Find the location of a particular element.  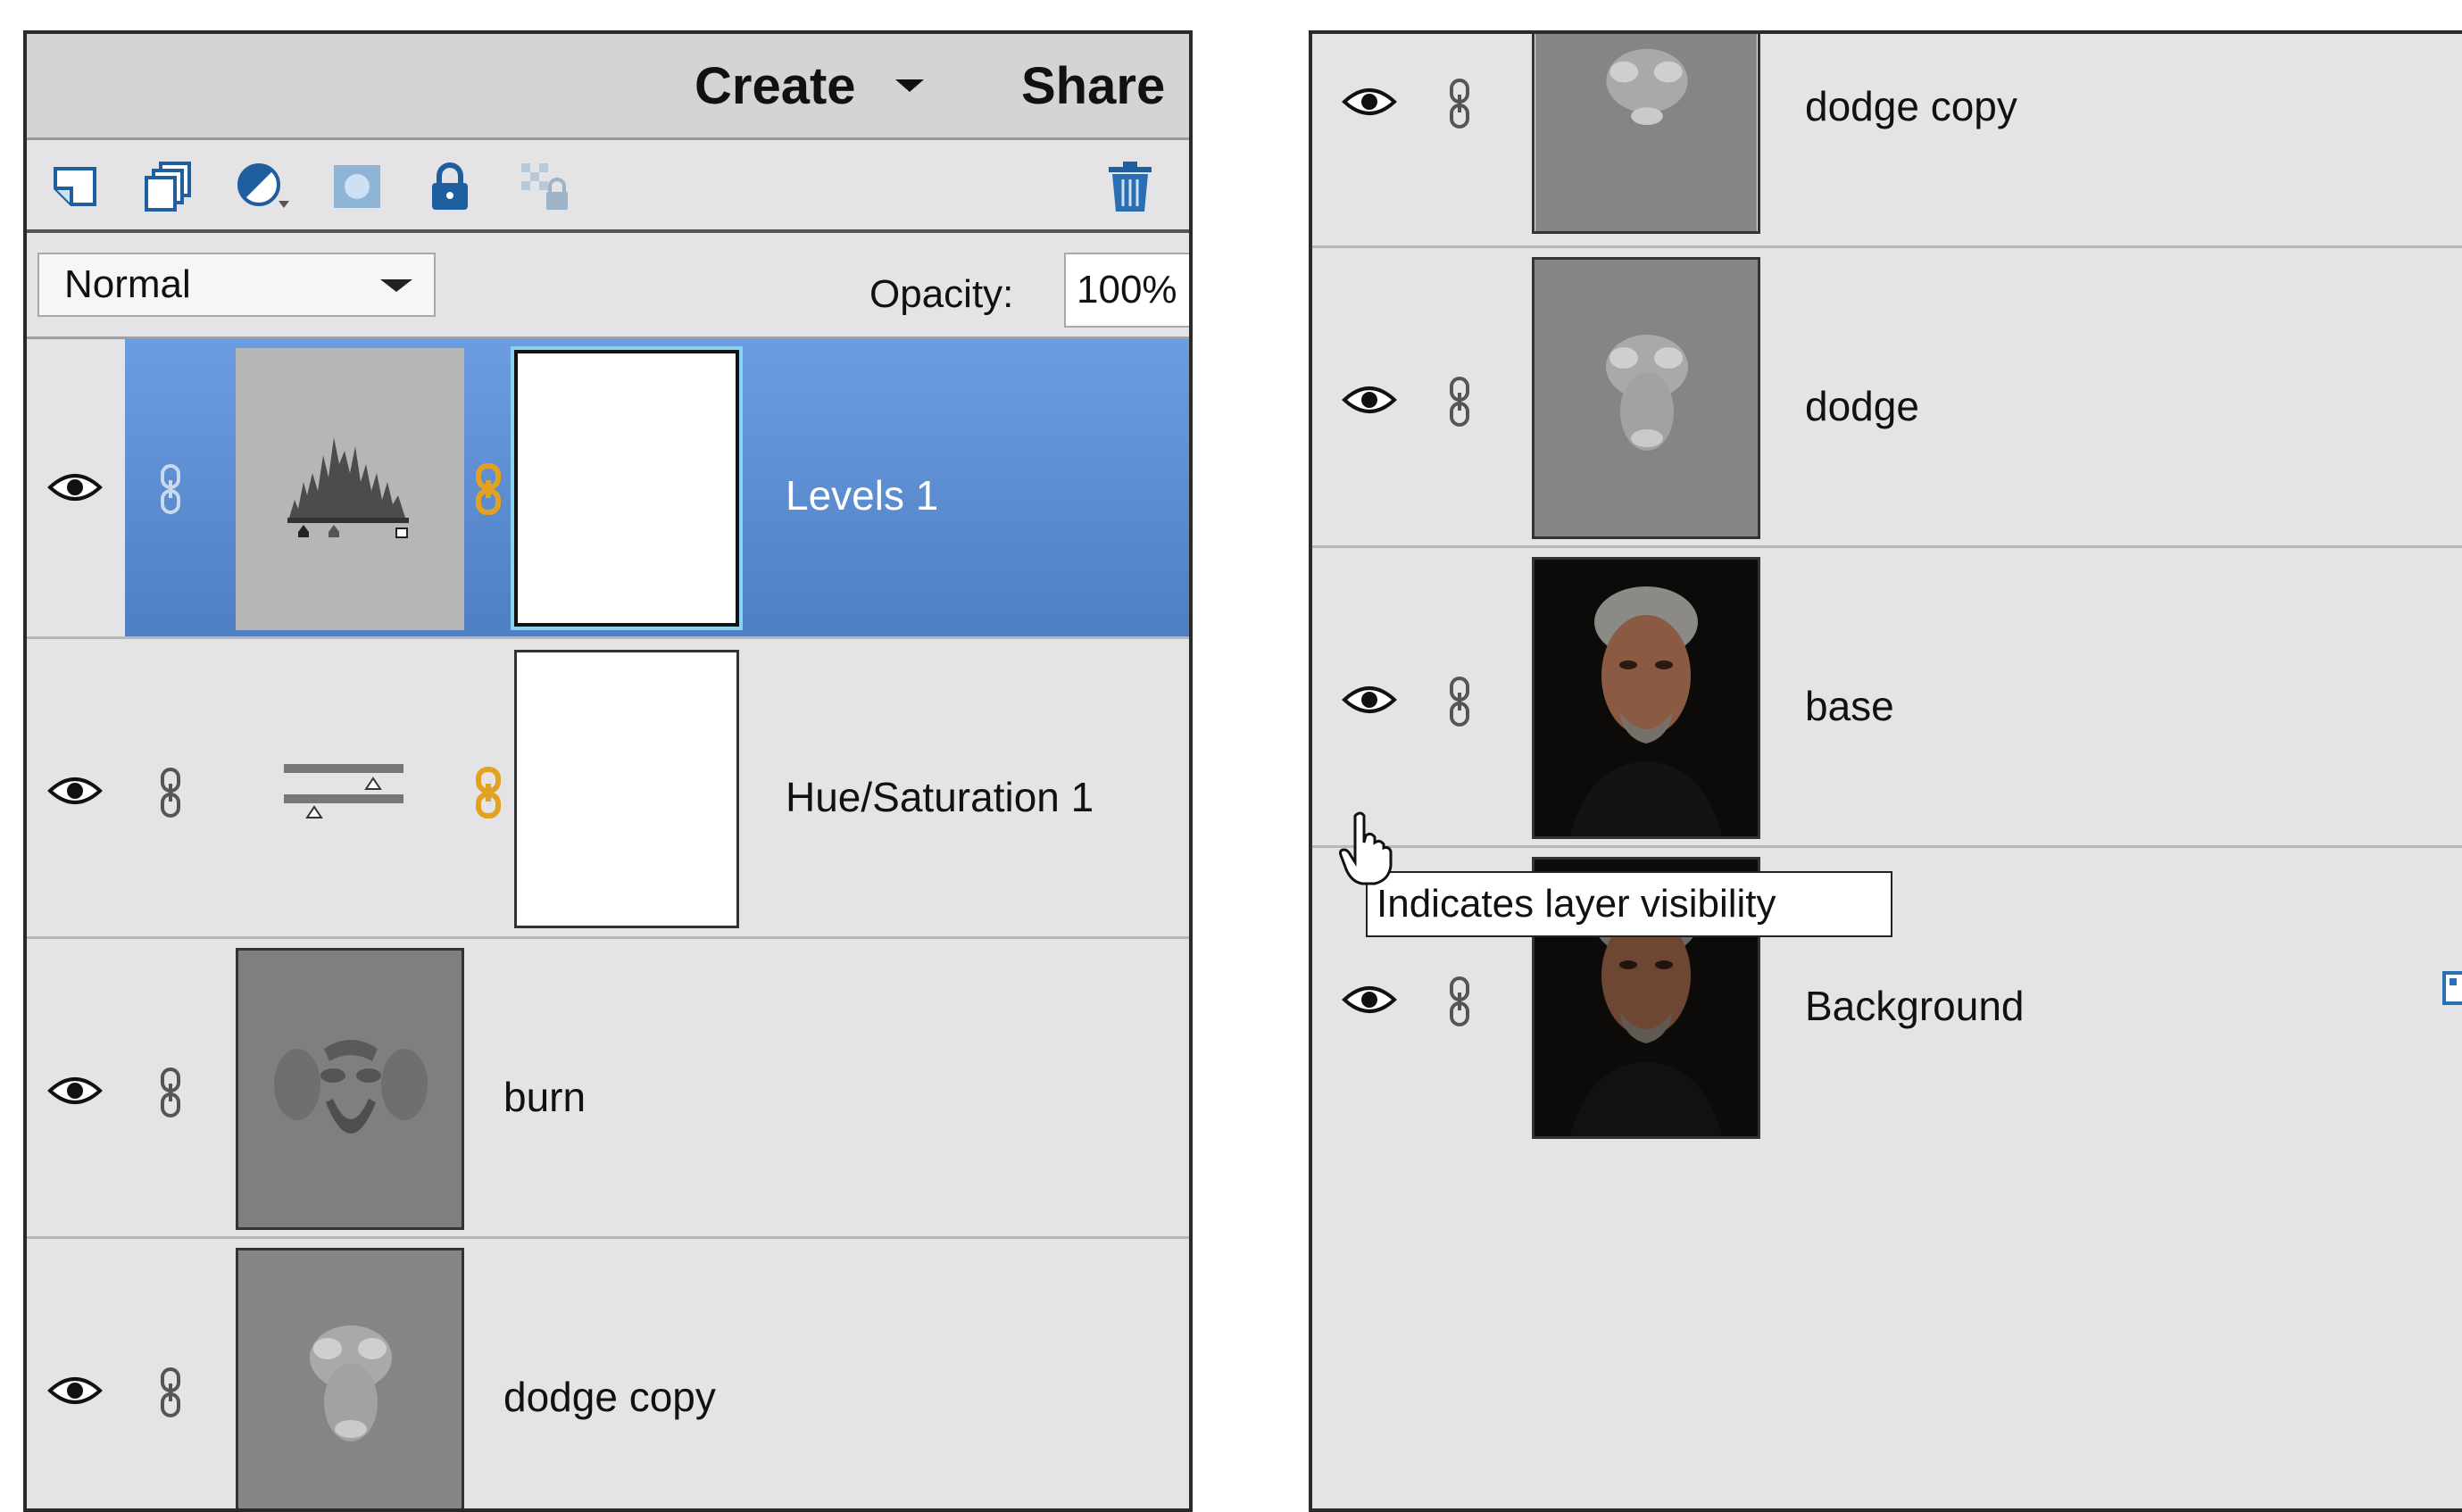

adjustment-layer-icon is located at coordinates (265, 187).